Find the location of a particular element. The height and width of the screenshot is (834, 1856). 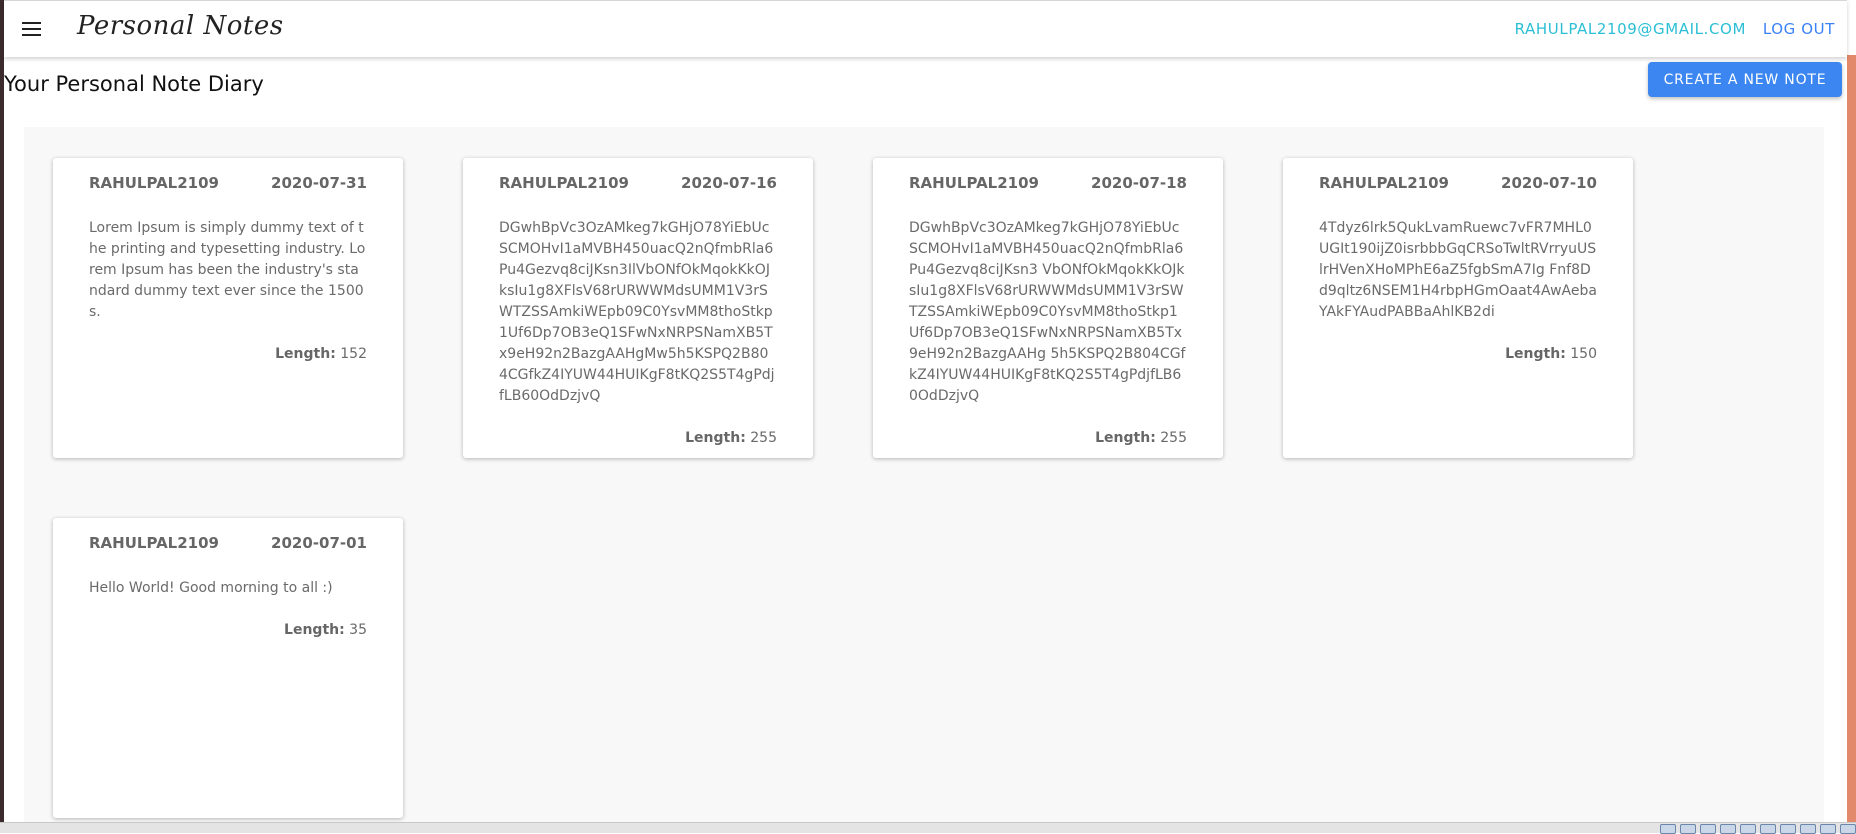

note-date: 2020-07-18 is located at coordinates (1139, 183).